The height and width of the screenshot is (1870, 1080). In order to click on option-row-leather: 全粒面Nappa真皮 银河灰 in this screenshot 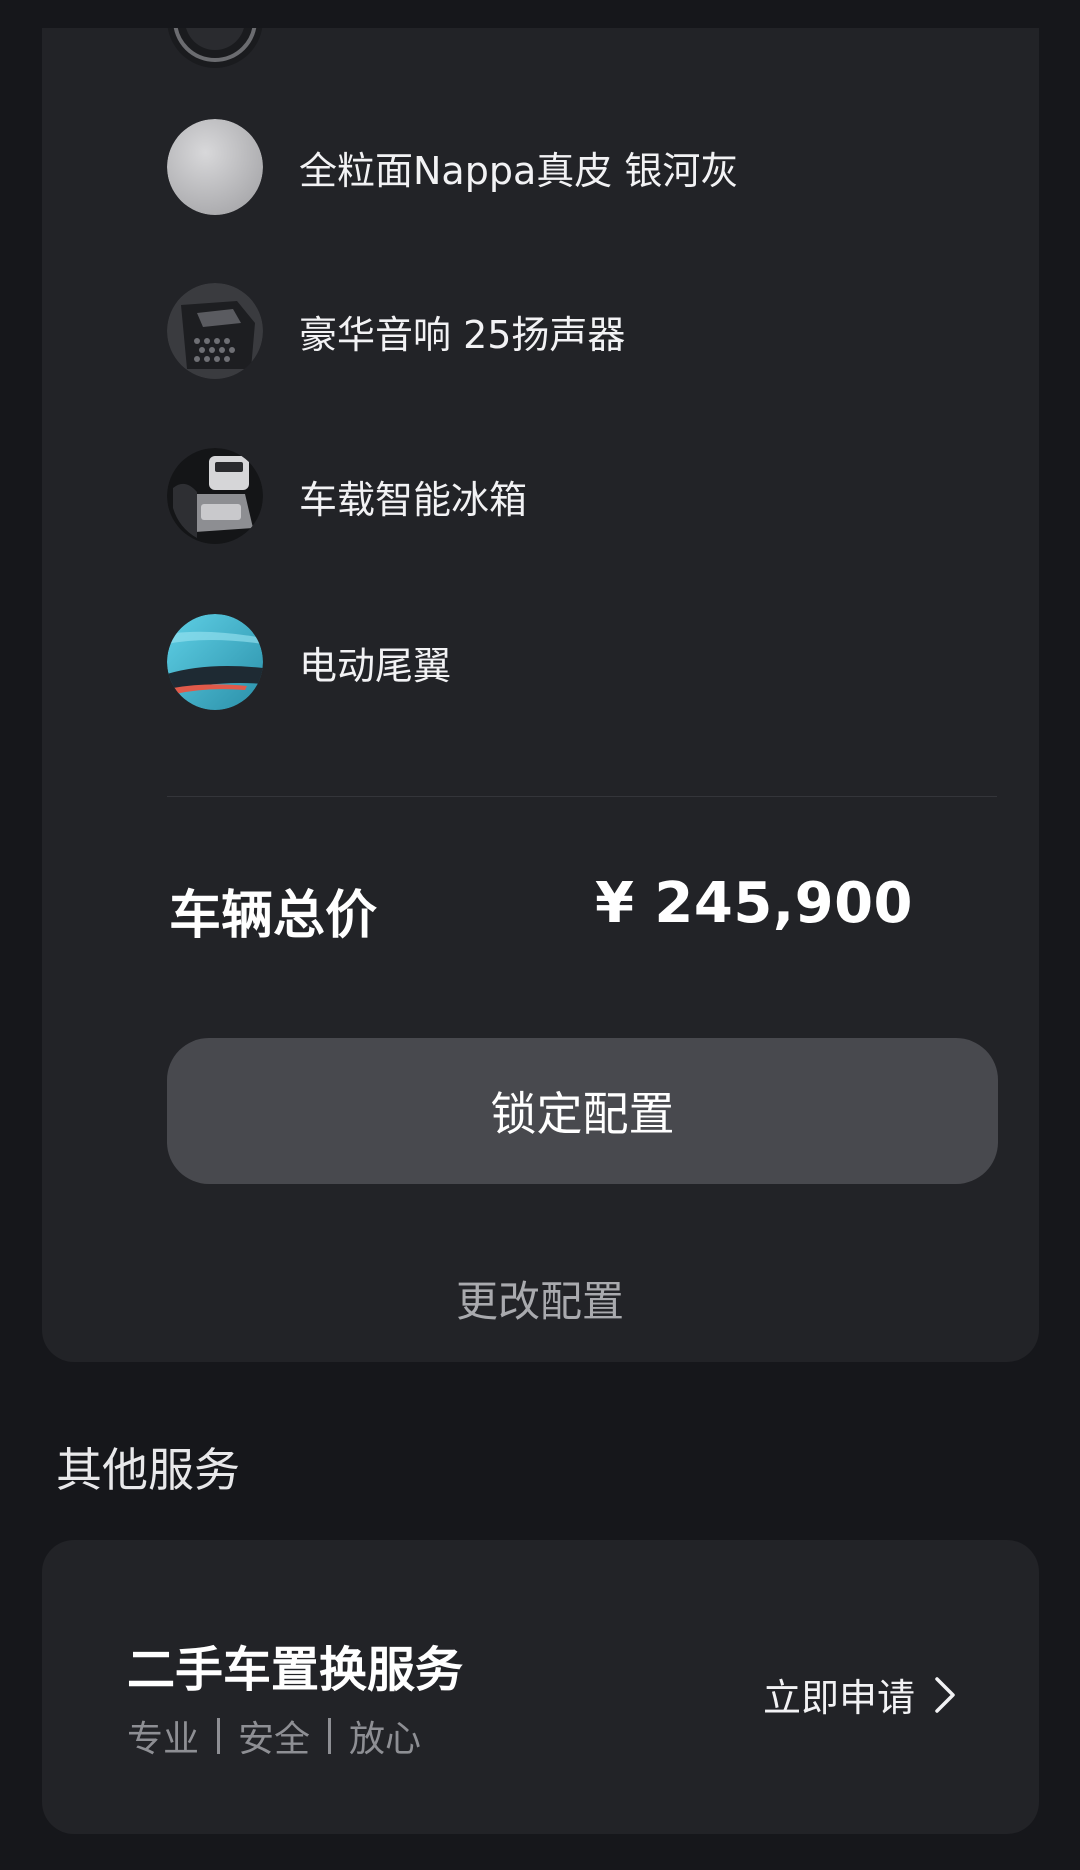, I will do `click(452, 167)`.